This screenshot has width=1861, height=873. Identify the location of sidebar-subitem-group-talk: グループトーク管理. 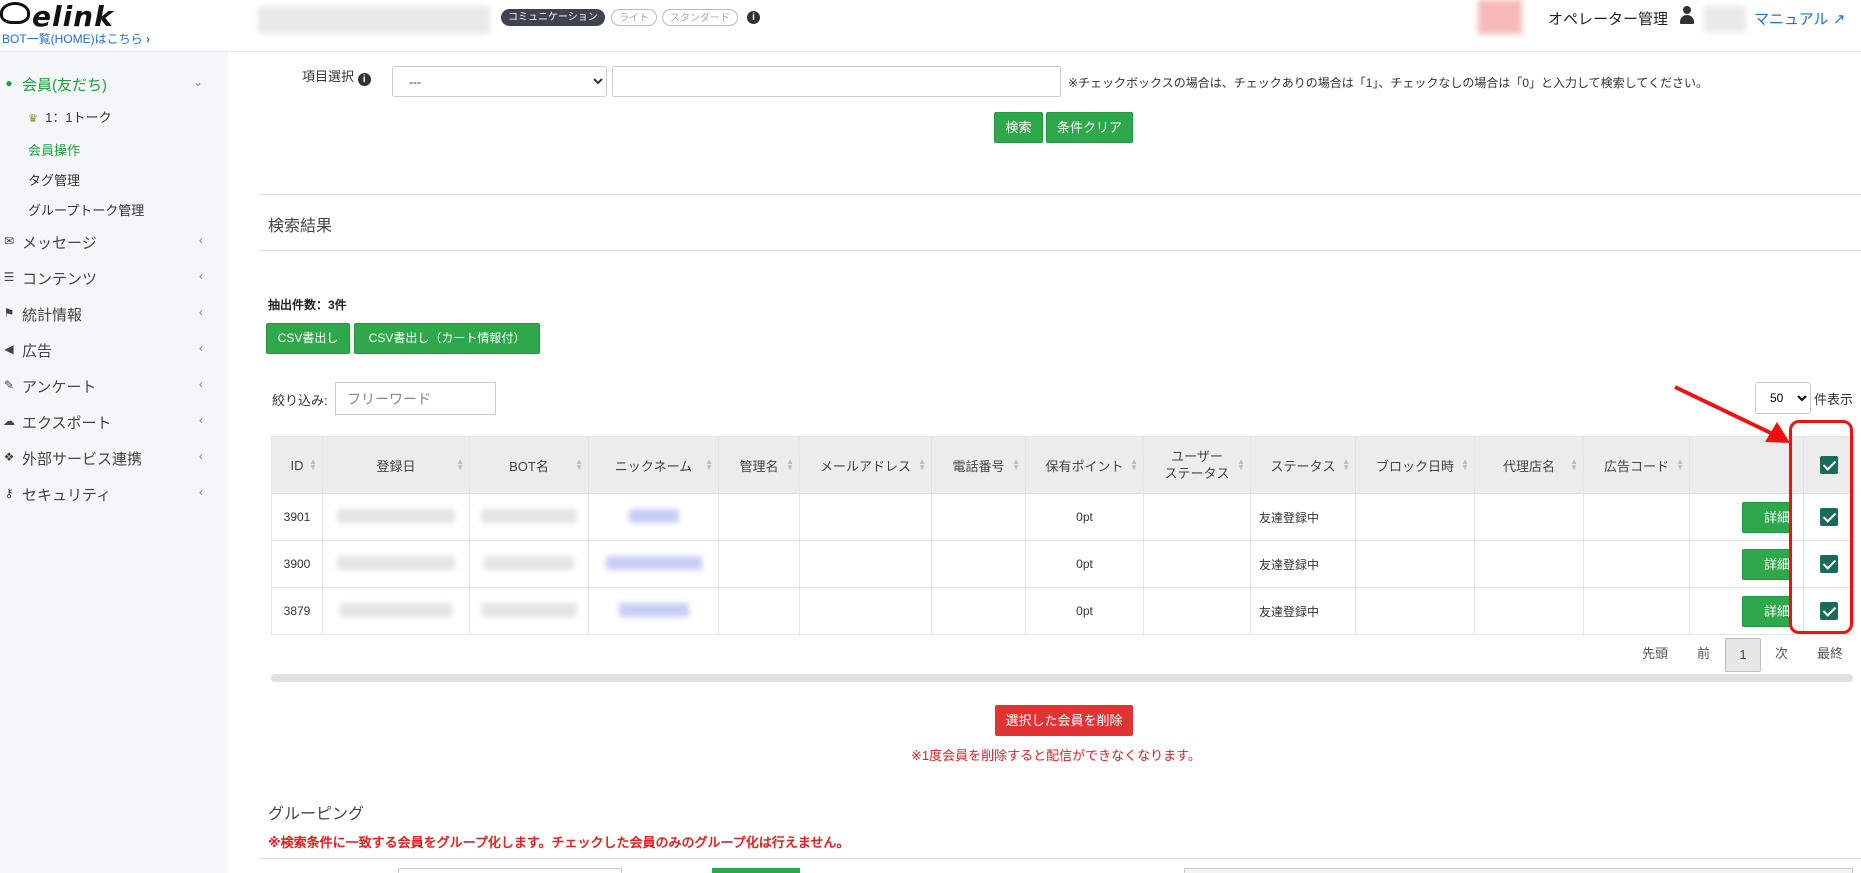
(86, 209).